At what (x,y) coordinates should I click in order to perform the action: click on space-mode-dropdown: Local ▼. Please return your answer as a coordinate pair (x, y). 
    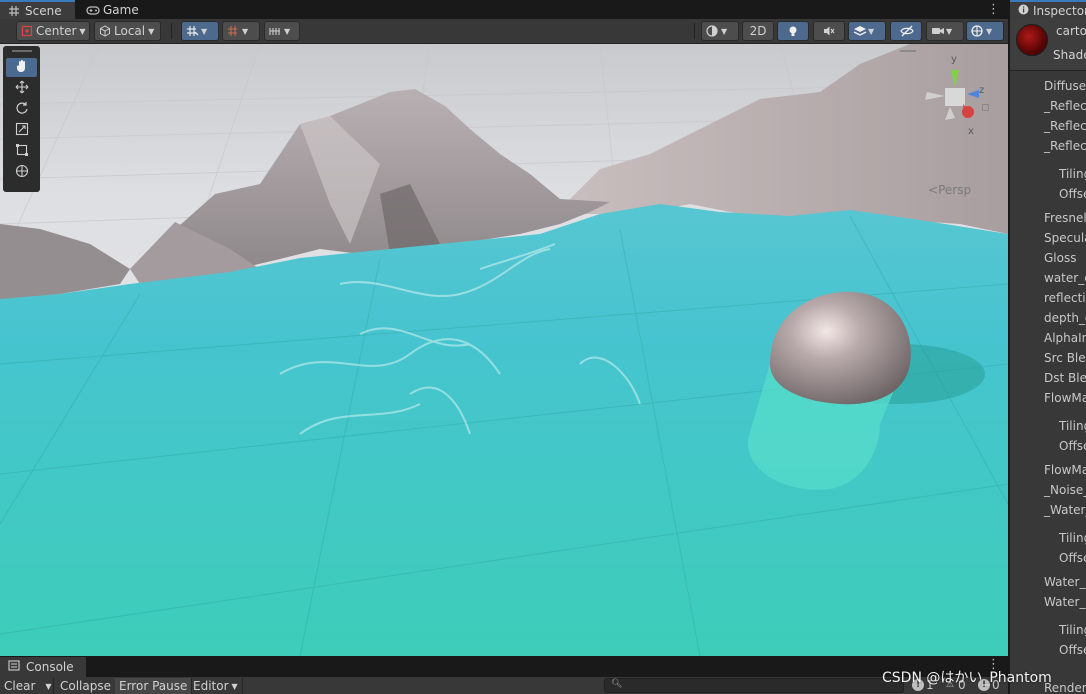
    Looking at the image, I should click on (127, 31).